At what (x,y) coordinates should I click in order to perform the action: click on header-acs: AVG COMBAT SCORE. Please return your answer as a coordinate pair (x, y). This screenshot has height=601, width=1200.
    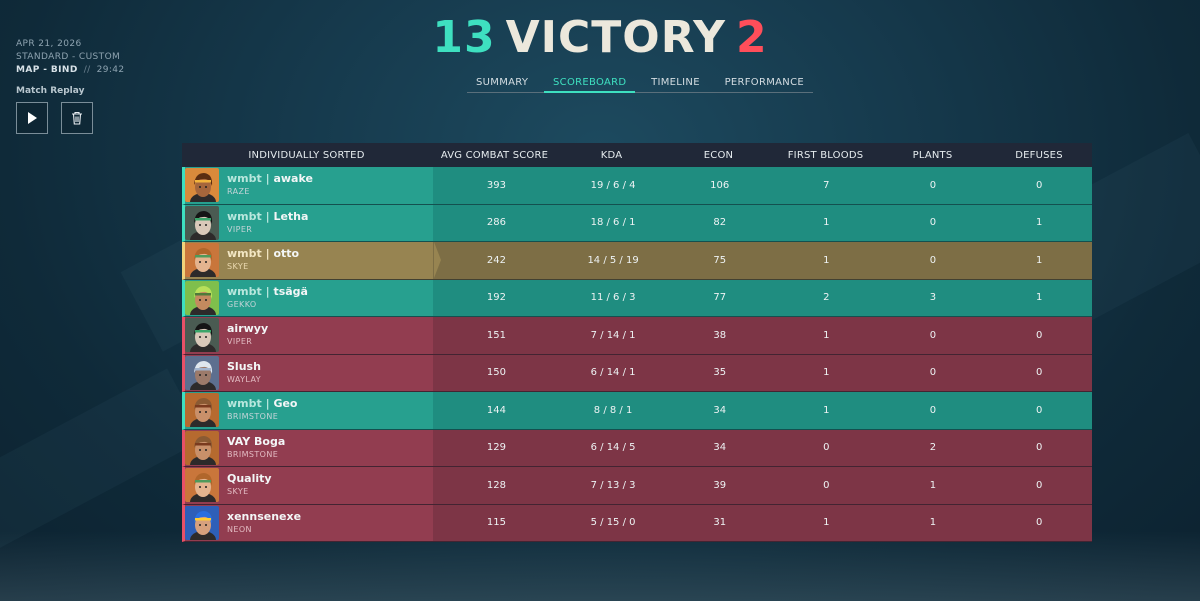
    Looking at the image, I should click on (494, 155).